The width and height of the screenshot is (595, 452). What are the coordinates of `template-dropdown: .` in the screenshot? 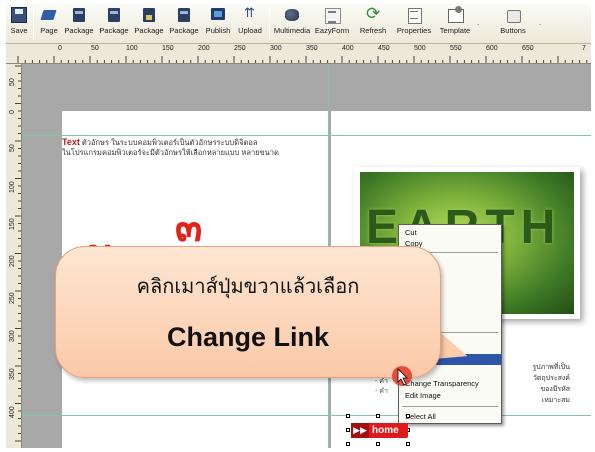 It's located at (478, 22).